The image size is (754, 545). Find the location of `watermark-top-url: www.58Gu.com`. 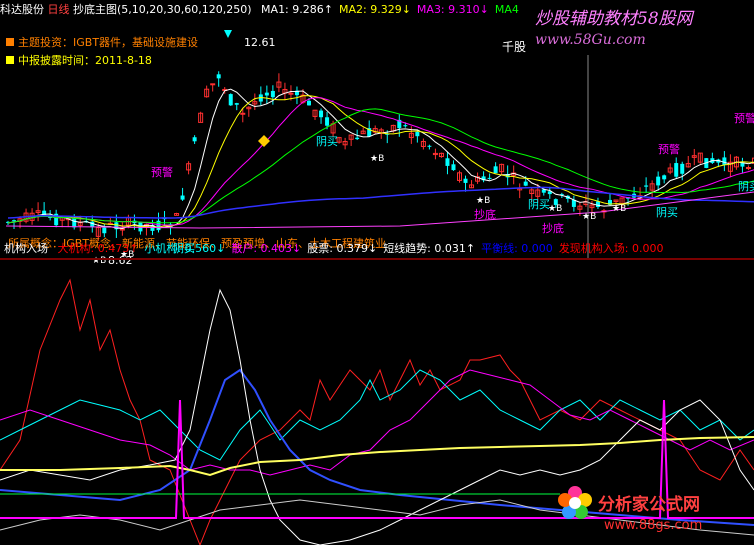

watermark-top-url: www.58Gu.com is located at coordinates (590, 40).